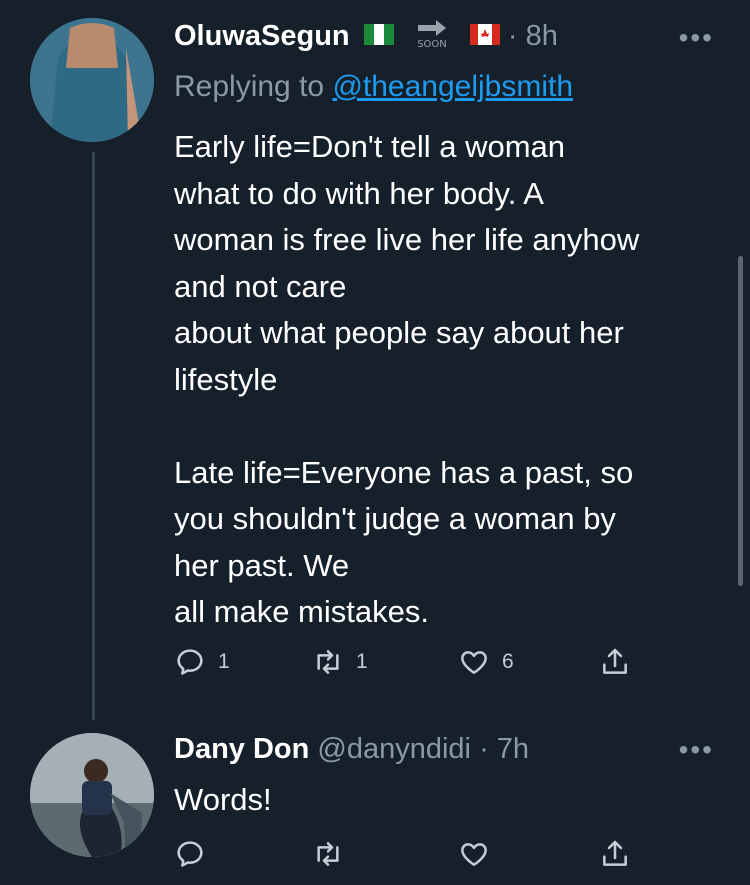 The image size is (750, 885). What do you see at coordinates (432, 44) in the screenshot?
I see `soon-label: SOON` at bounding box center [432, 44].